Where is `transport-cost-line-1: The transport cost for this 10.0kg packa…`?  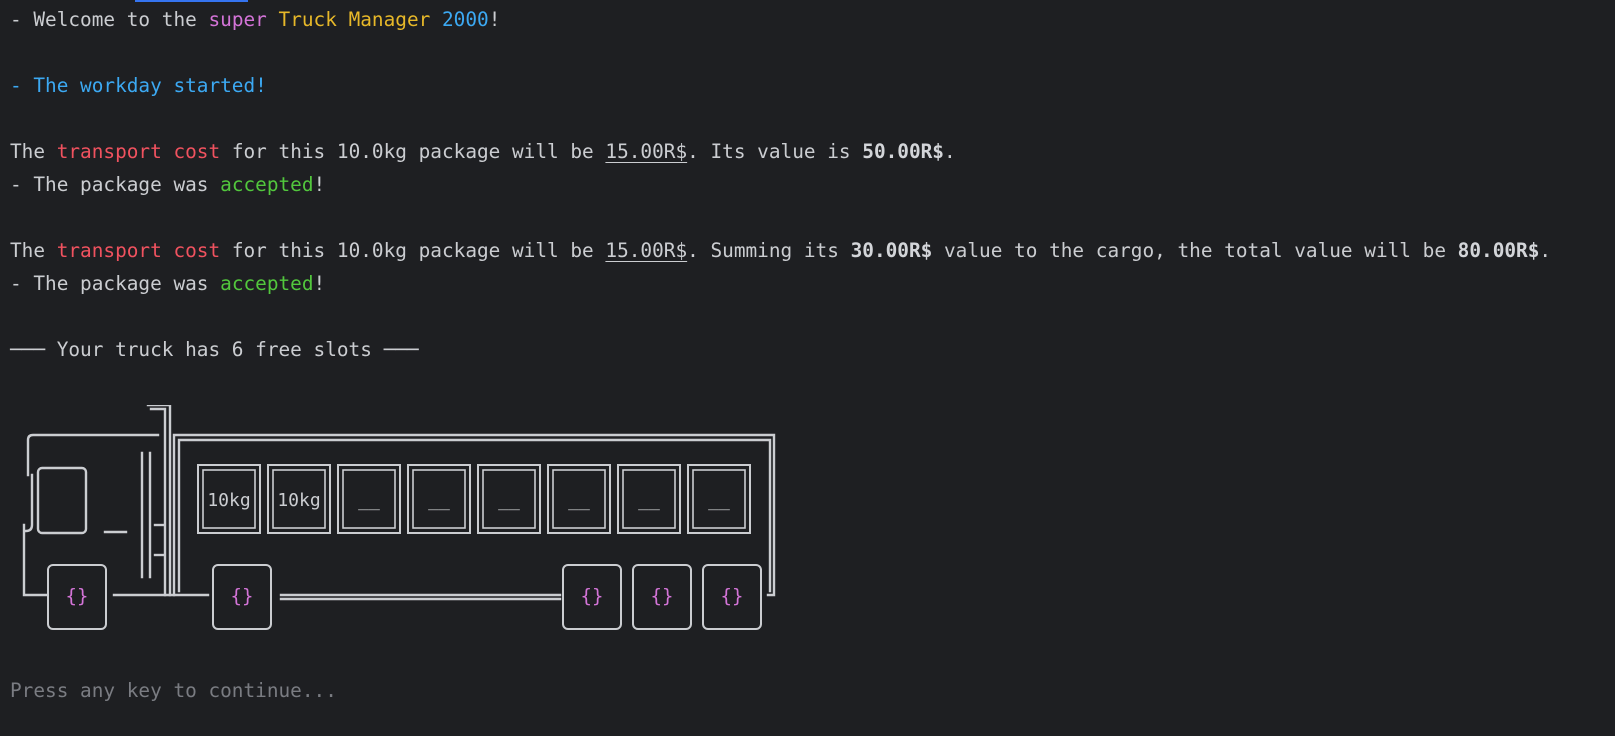 transport-cost-line-1: The transport cost for this 10.0kg packa… is located at coordinates (483, 151).